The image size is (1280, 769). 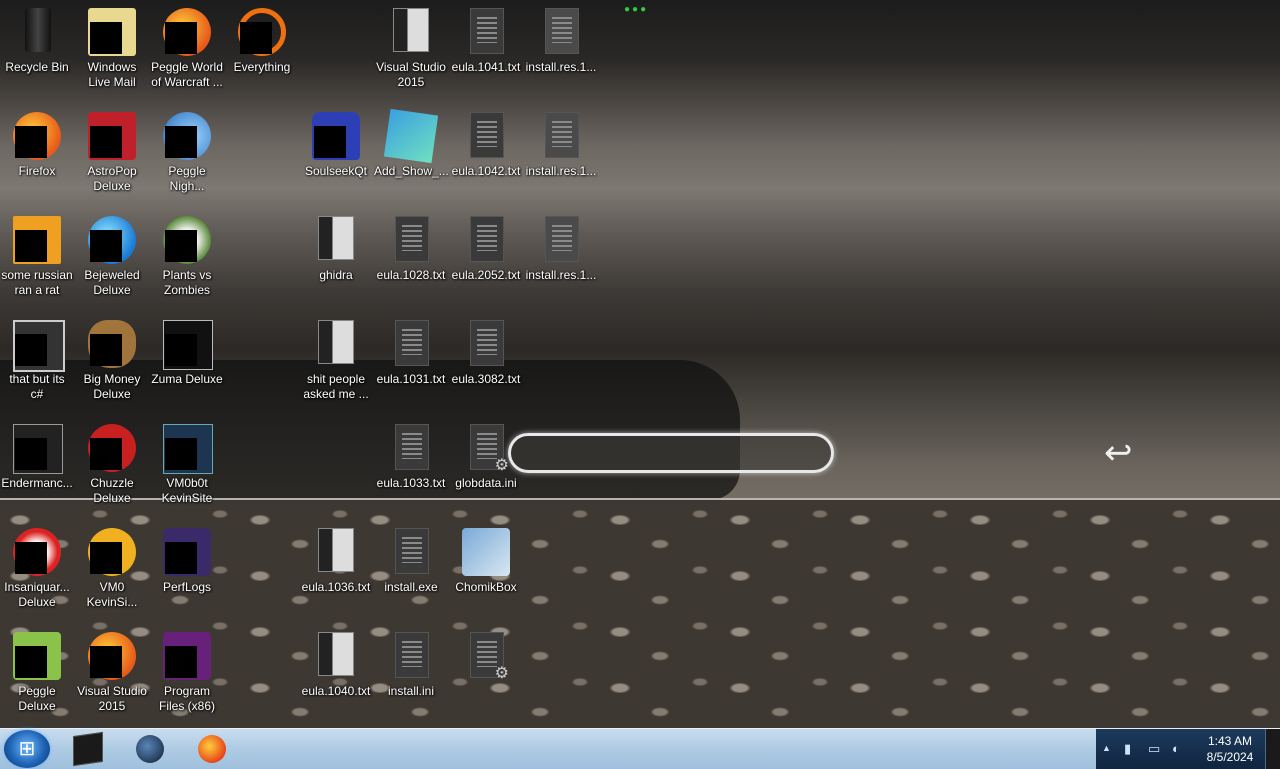 I want to click on desktop-icon-perflogs: eula.1036.txt, so click(x=336, y=570).